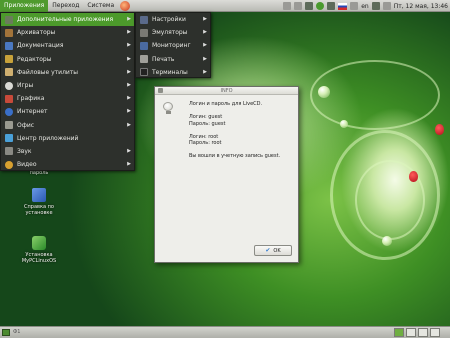 Image resolution: width=450 pixels, height=338 pixels. Describe the element at coordinates (163, 59) in the screenshot. I see `submenu-item-label: Печать` at that location.